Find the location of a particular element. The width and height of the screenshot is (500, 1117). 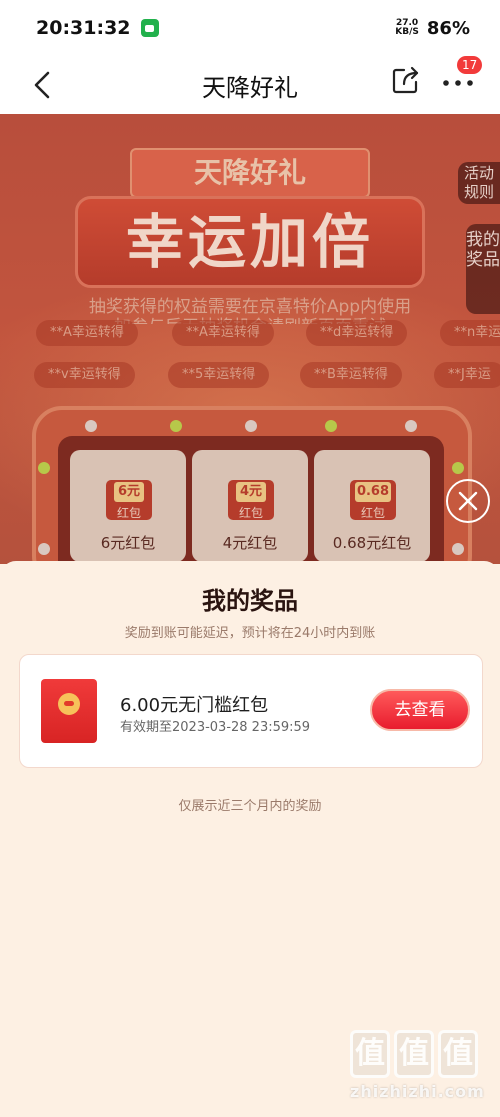

winner-ticker-item: **B幸运转得 is located at coordinates (351, 375).